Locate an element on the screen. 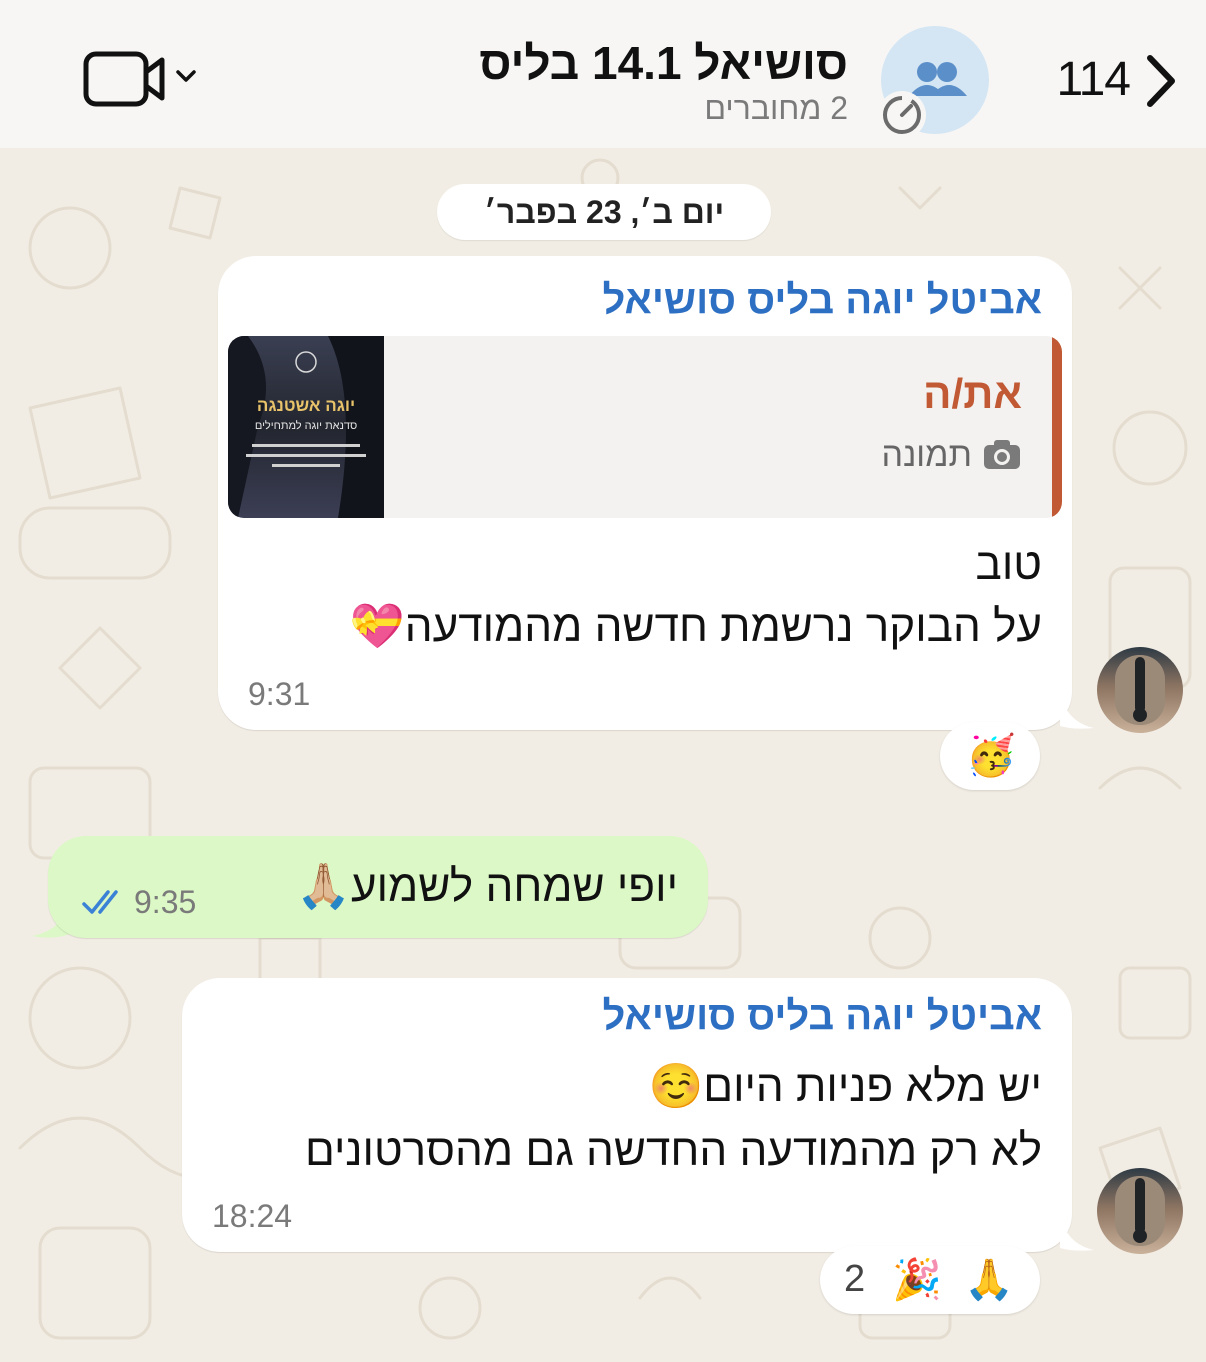 The width and height of the screenshot is (1206, 1362). thumbnail-subtitle: סדנאת יוגה למתחילים is located at coordinates (306, 426).